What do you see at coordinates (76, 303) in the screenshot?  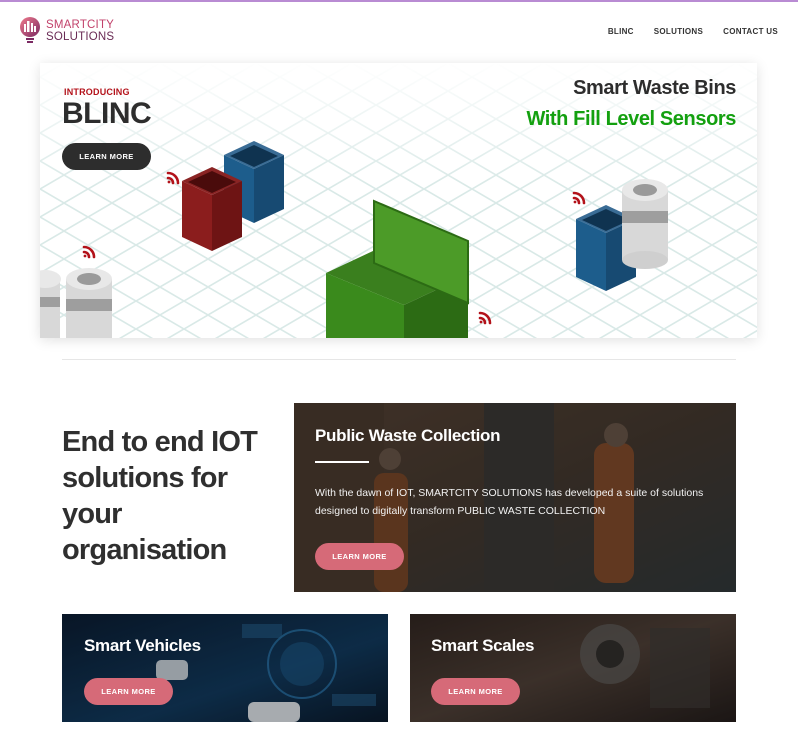 I see `grey-cylinders-left-icon` at bounding box center [76, 303].